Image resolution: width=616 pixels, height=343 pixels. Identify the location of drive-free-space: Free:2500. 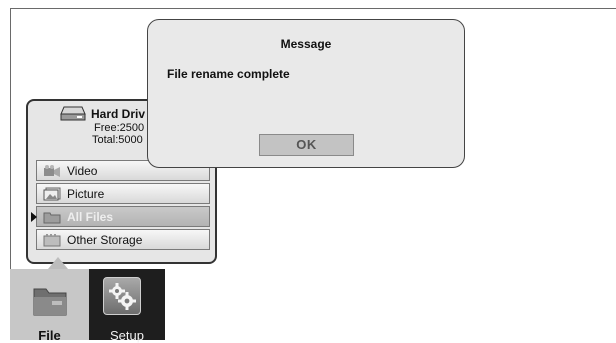
(119, 128).